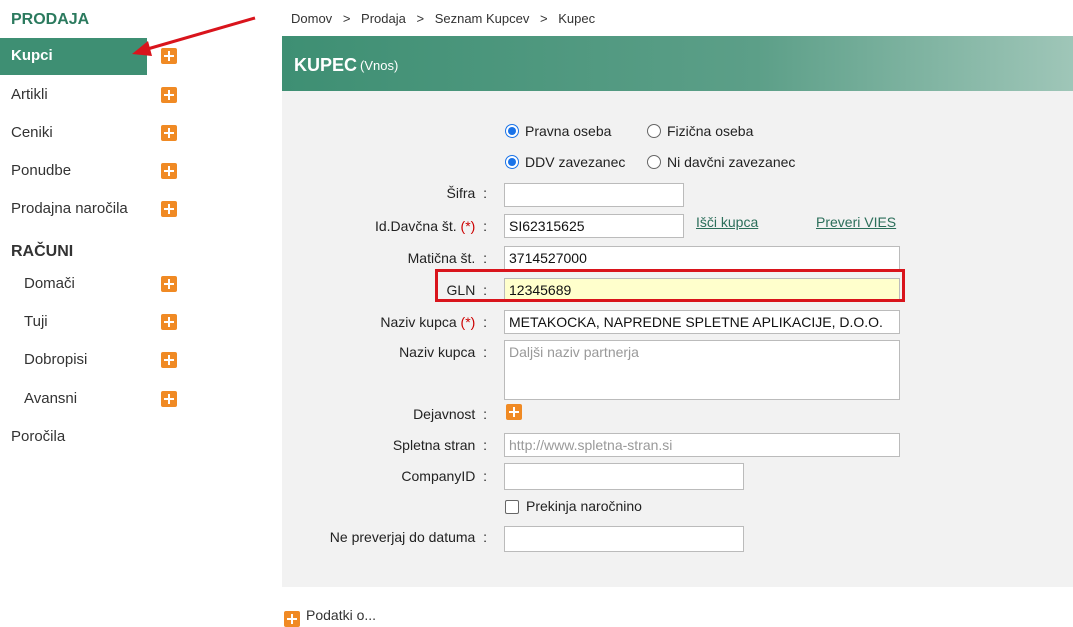  Describe the element at coordinates (594, 195) in the screenshot. I see `sifra-input` at that location.